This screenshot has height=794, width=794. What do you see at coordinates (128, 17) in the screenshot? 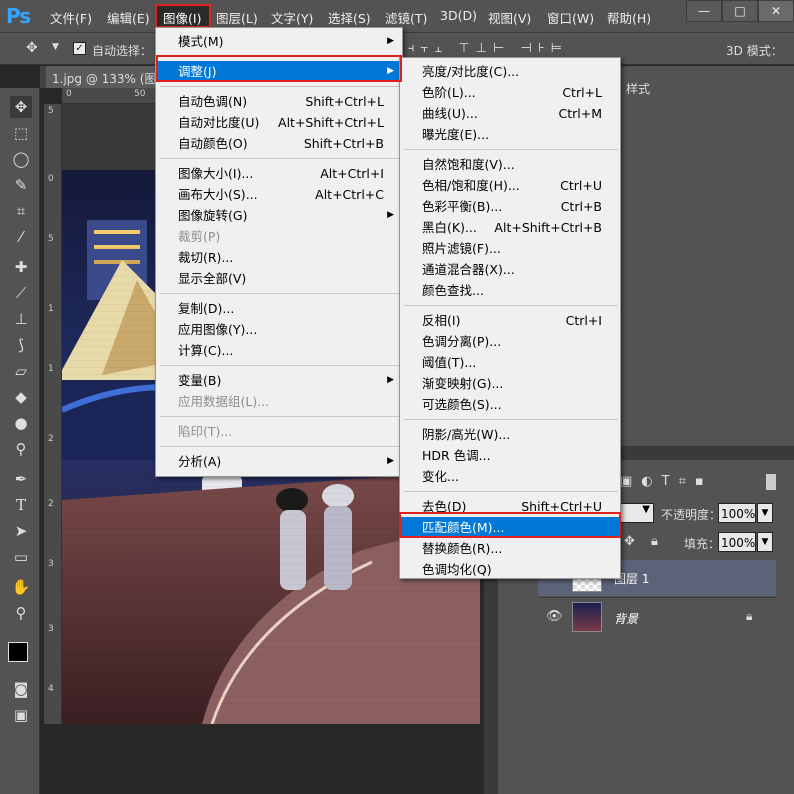
I see `menu-edit: 编辑(E)` at bounding box center [128, 17].